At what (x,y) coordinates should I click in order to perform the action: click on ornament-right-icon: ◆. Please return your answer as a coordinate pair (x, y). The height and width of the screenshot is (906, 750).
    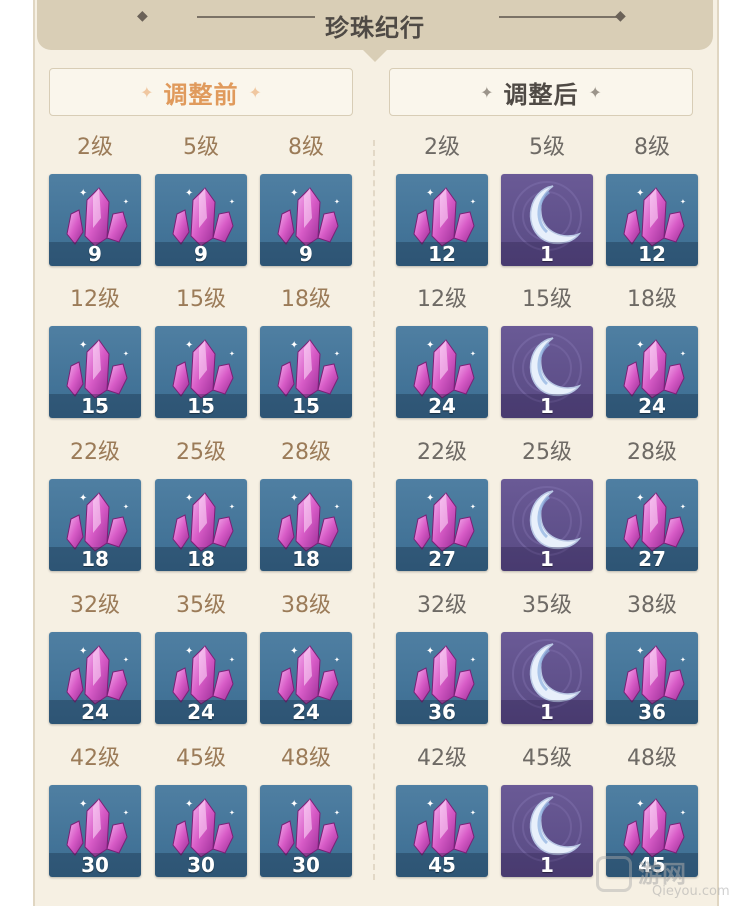
    Looking at the image, I should click on (620, 16).